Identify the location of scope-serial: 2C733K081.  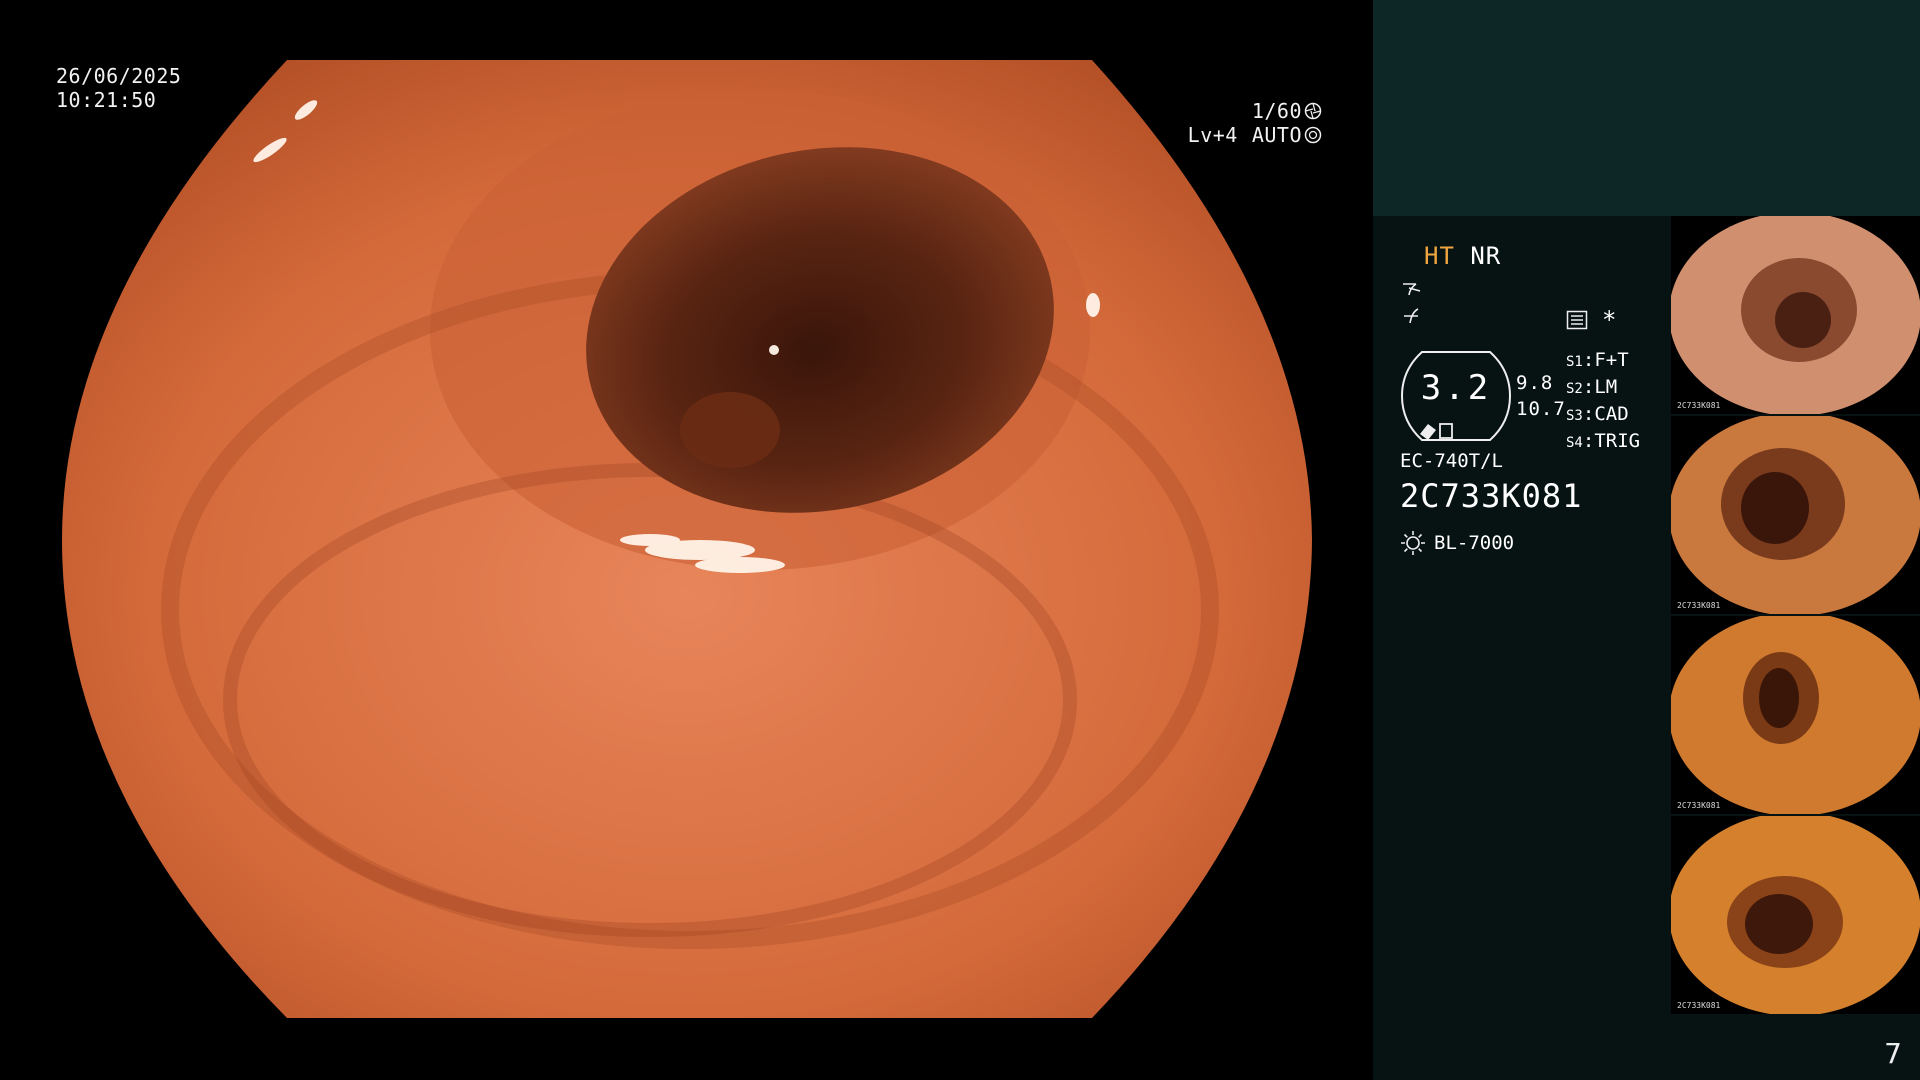
(1491, 496).